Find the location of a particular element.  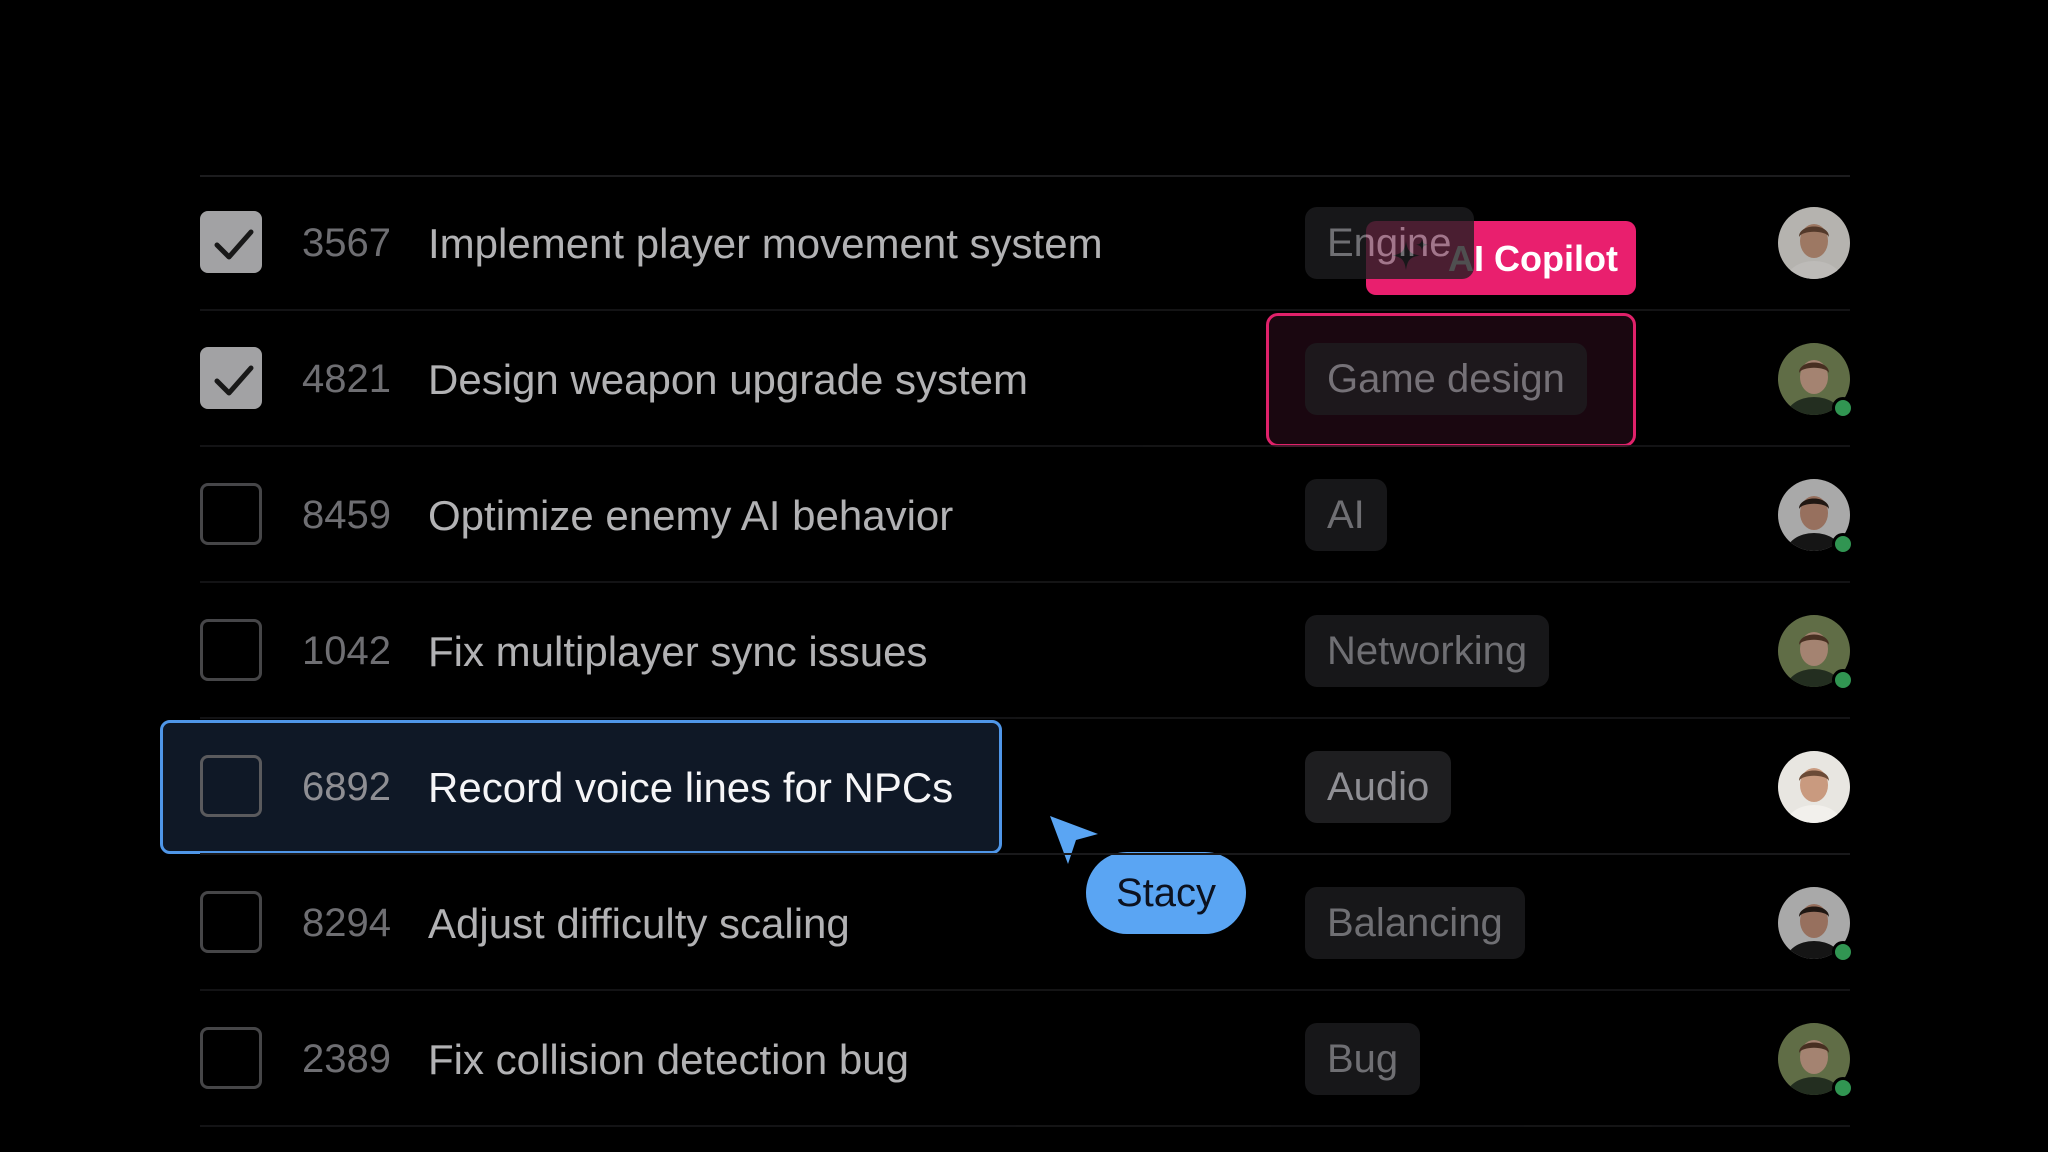

task-id: 2389 is located at coordinates (346, 1059).